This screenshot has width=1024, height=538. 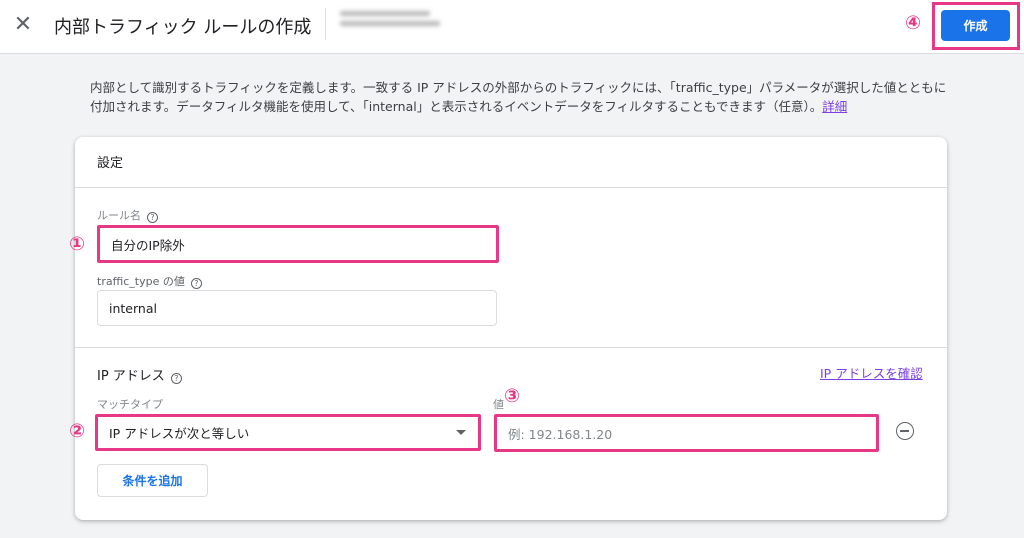 I want to click on title-divider, so click(x=325, y=24).